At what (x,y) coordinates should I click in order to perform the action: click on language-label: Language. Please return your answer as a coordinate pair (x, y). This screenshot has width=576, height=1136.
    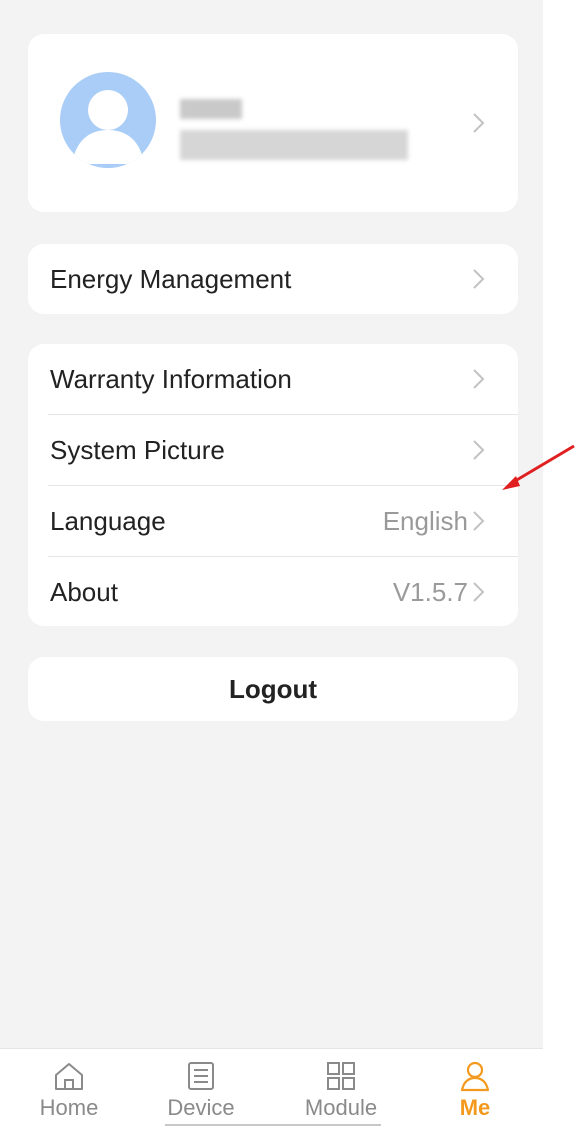
    Looking at the image, I should click on (108, 521).